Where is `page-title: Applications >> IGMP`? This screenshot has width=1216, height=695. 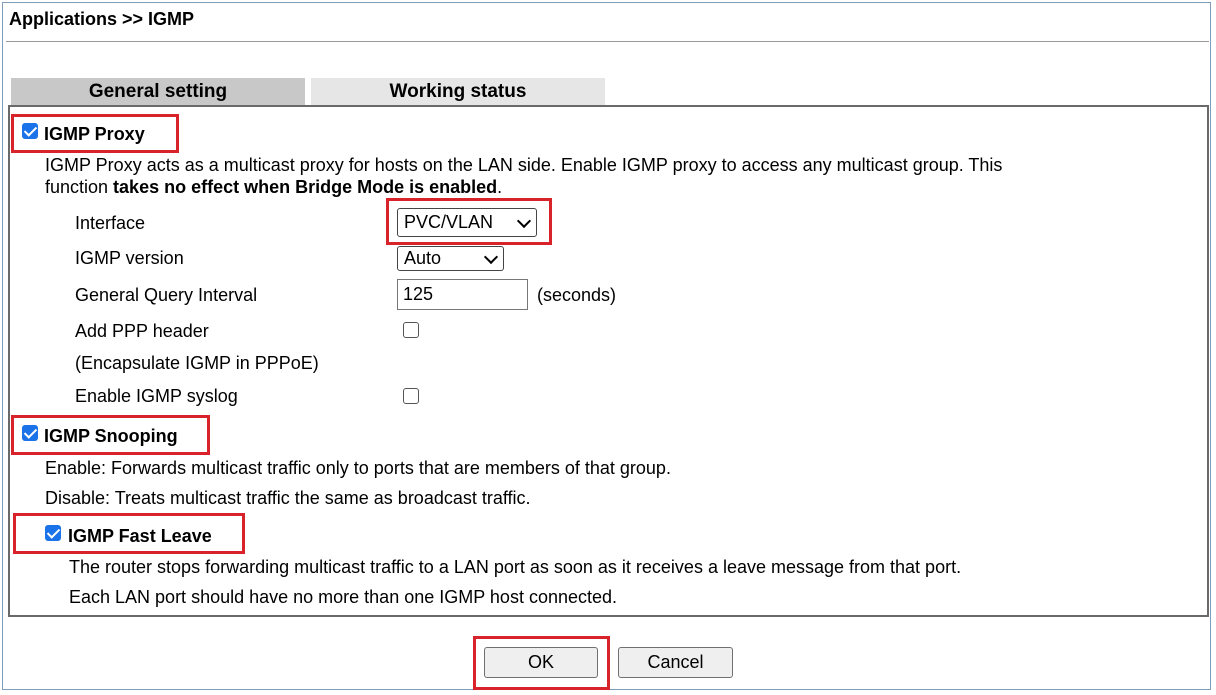
page-title: Applications >> IGMP is located at coordinates (102, 19).